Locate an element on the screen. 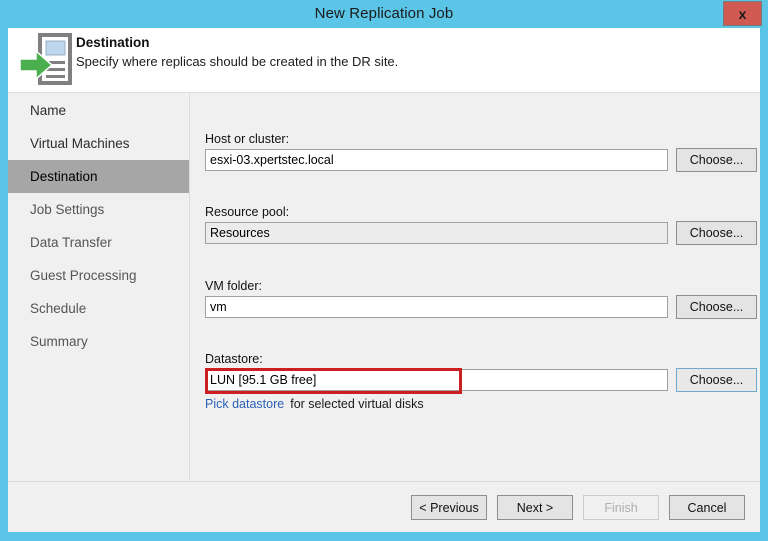 The image size is (768, 541). sidebar-item-data-transfer: Data Transfer is located at coordinates (98, 242).